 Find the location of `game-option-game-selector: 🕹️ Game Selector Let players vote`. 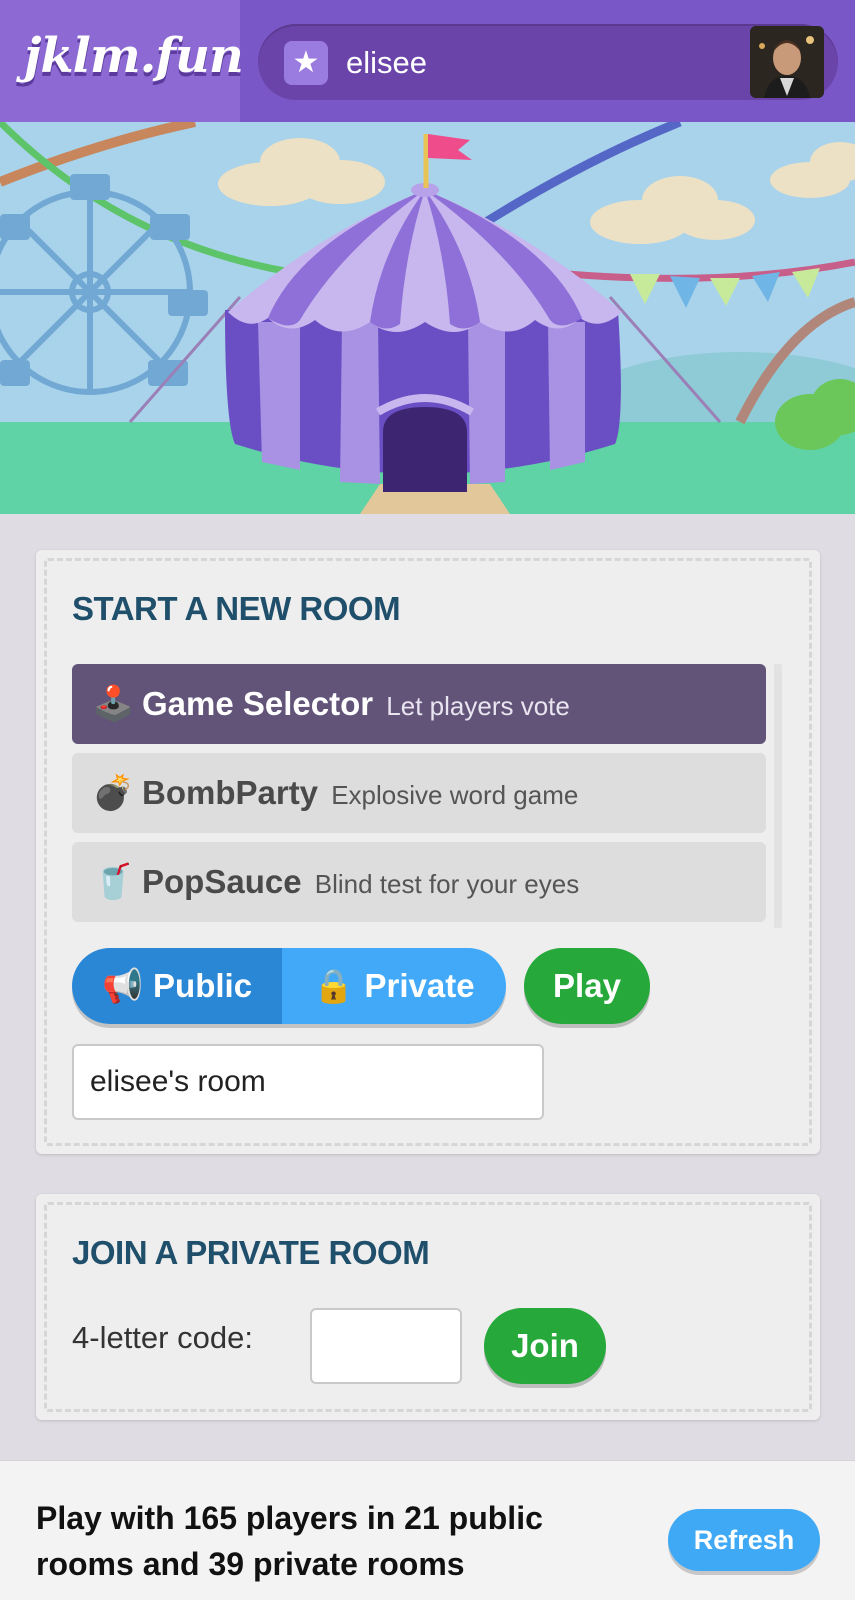

game-option-game-selector: 🕹️ Game Selector Let players vote is located at coordinates (419, 704).